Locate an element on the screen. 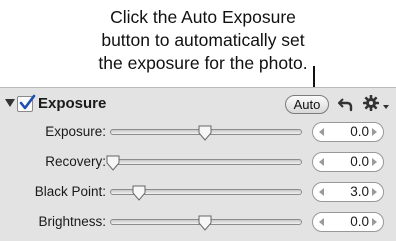 The image size is (396, 241). slider-row-recovery: Recovery: 0.0 is located at coordinates (198, 162).